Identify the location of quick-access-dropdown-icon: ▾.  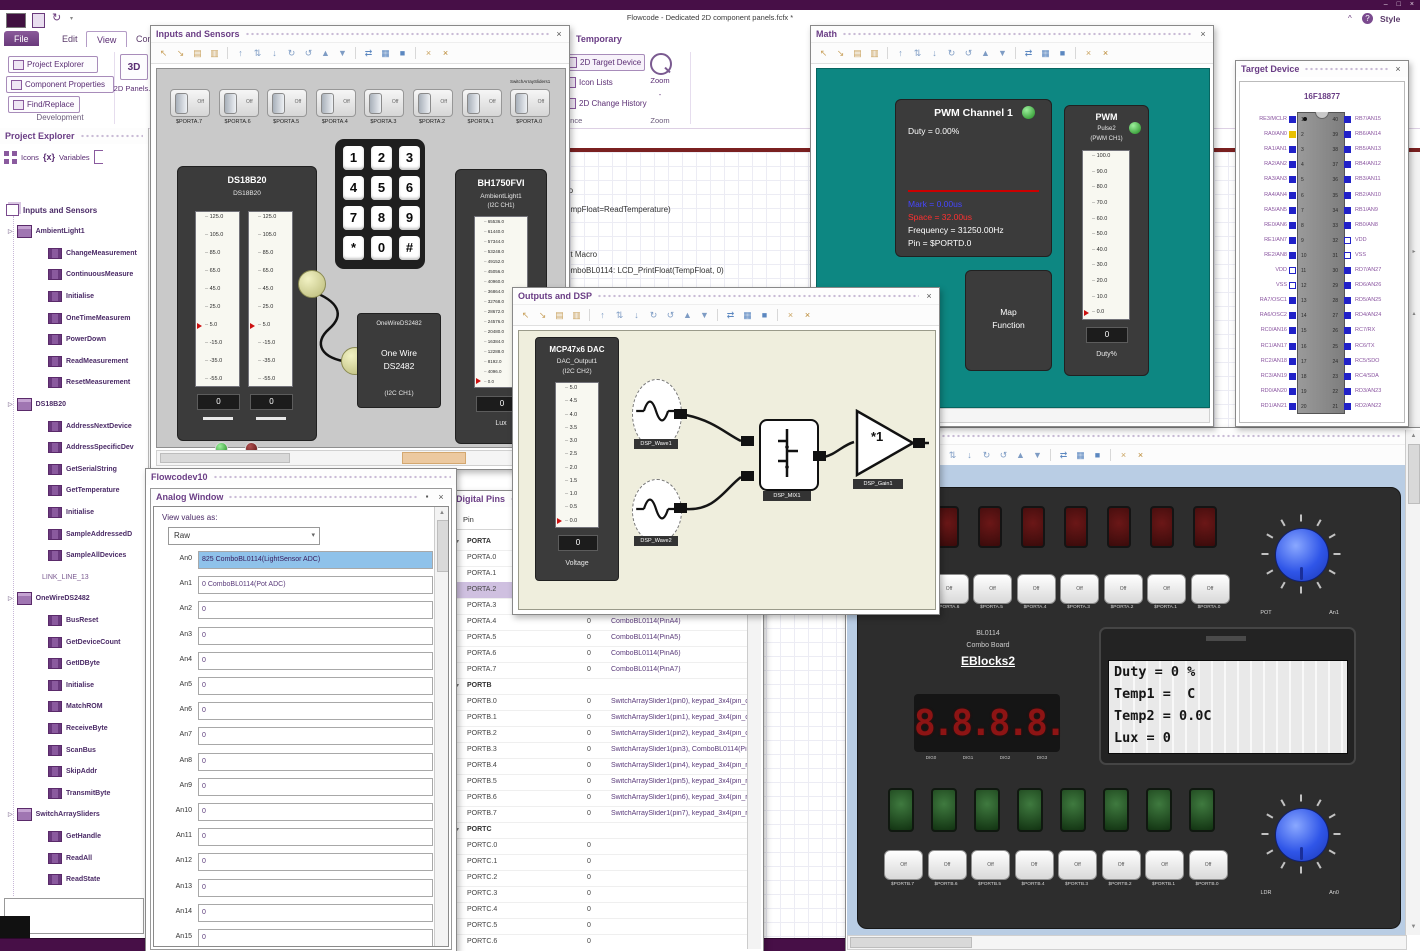
(71, 18).